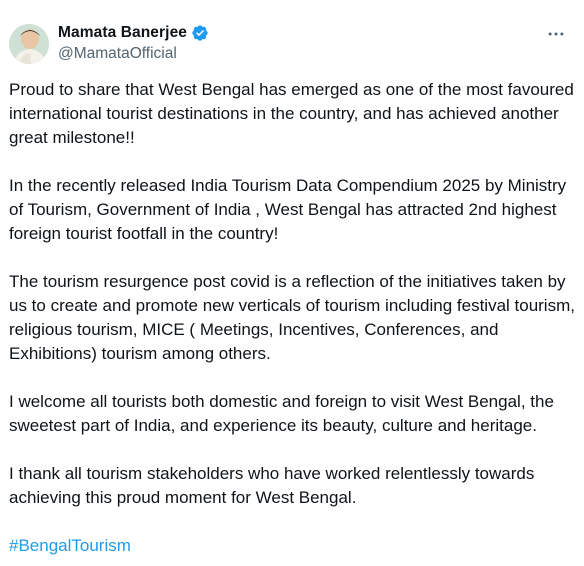 The image size is (584, 566). I want to click on hashtag-link: #BengalTourism, so click(70, 546).